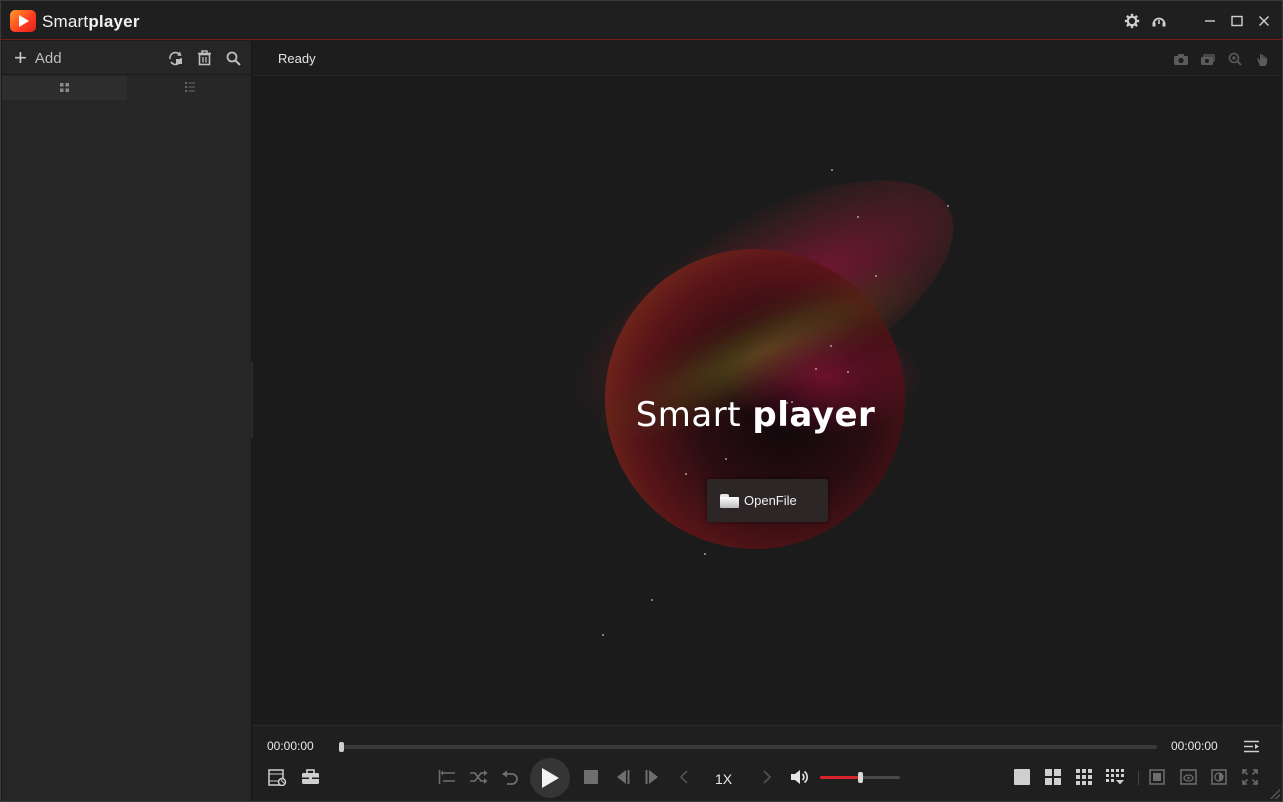 The height and width of the screenshot is (802, 1283). Describe the element at coordinates (1237, 21) in the screenshot. I see `maximize-icon` at that location.